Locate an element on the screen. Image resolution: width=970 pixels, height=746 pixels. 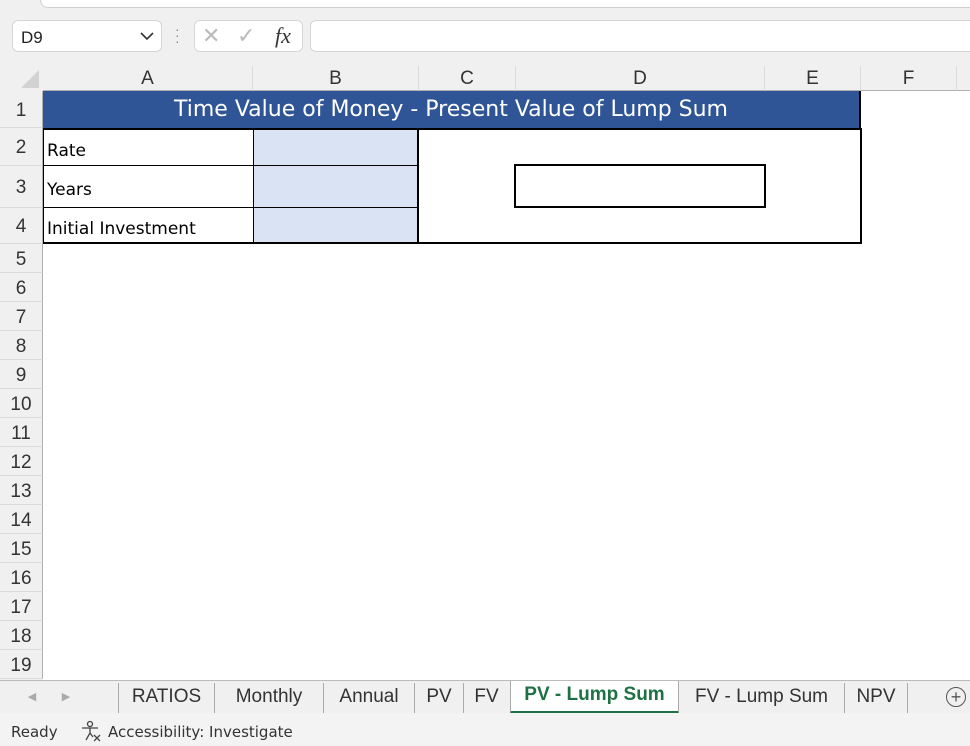
row-header-6: 6 is located at coordinates (21, 287).